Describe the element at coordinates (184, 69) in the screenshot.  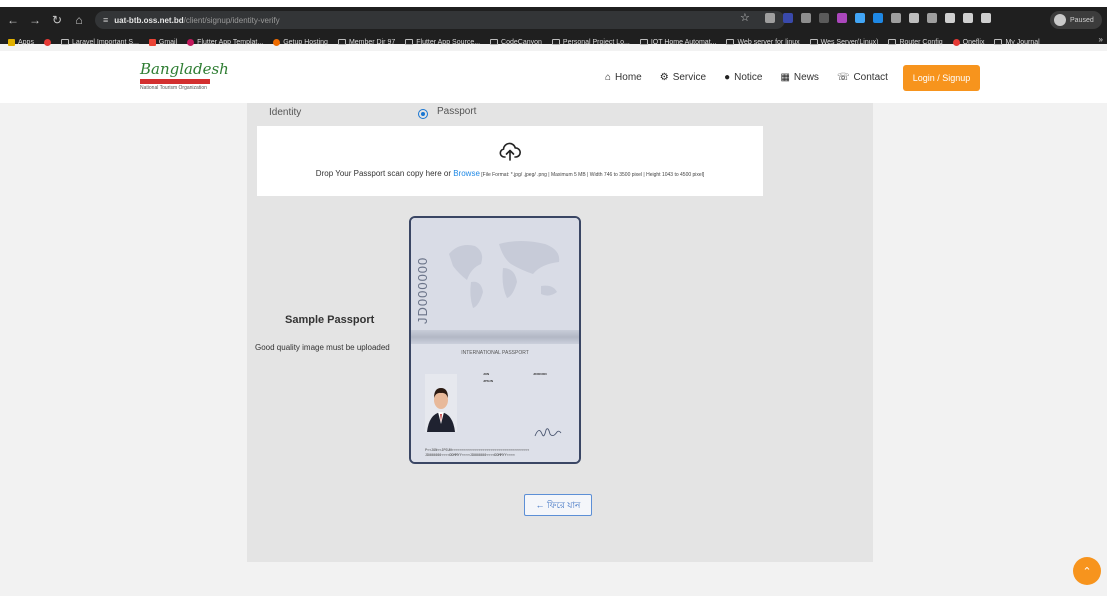
I see `logo-text: Bangladesh` at that location.